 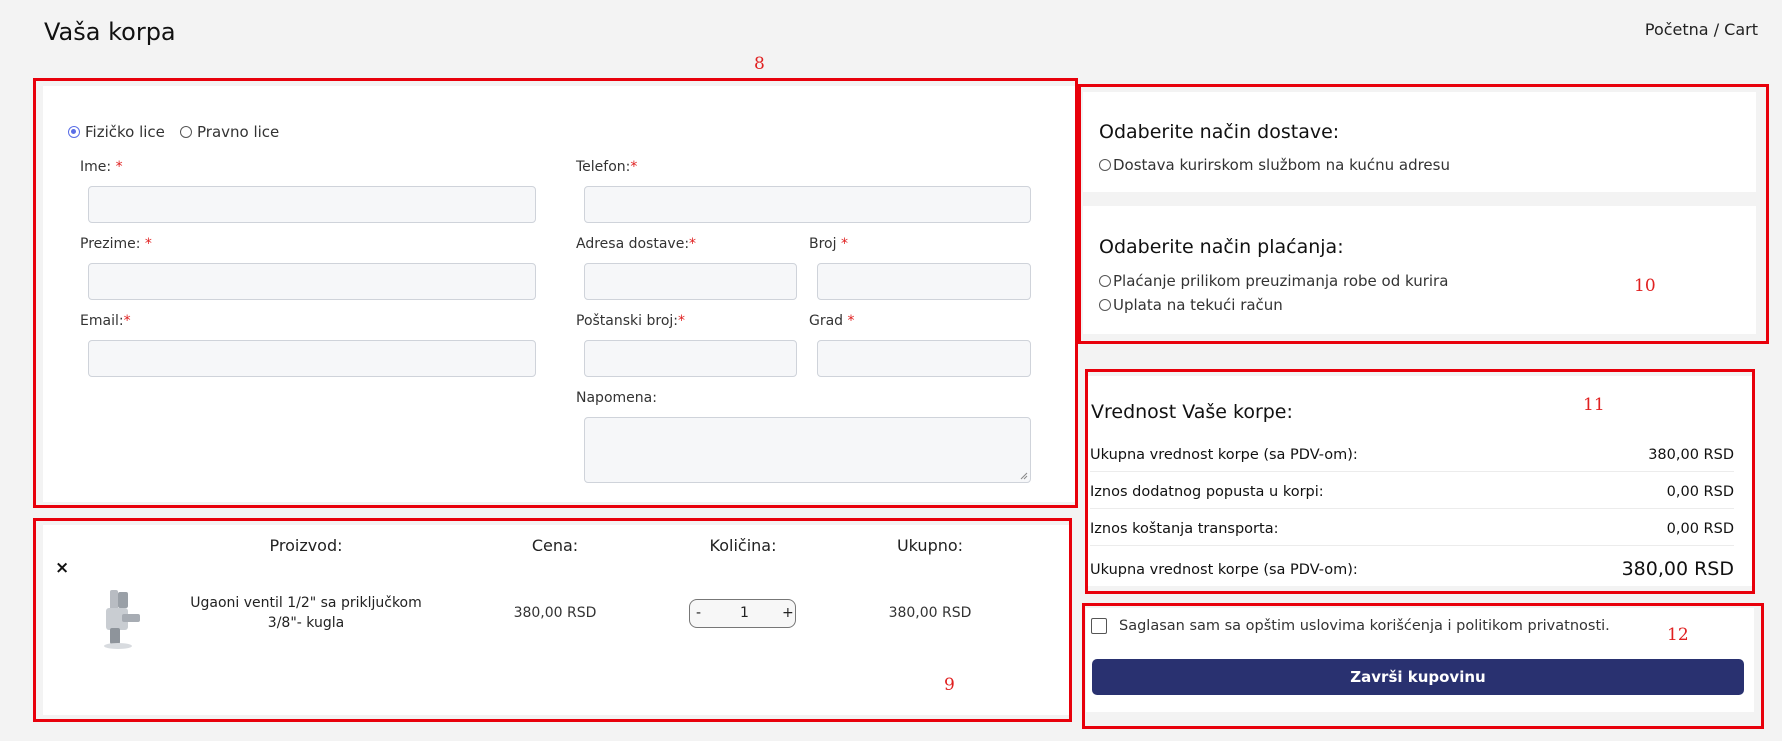 What do you see at coordinates (788, 613) in the screenshot?
I see `quantity-increase-button: +` at bounding box center [788, 613].